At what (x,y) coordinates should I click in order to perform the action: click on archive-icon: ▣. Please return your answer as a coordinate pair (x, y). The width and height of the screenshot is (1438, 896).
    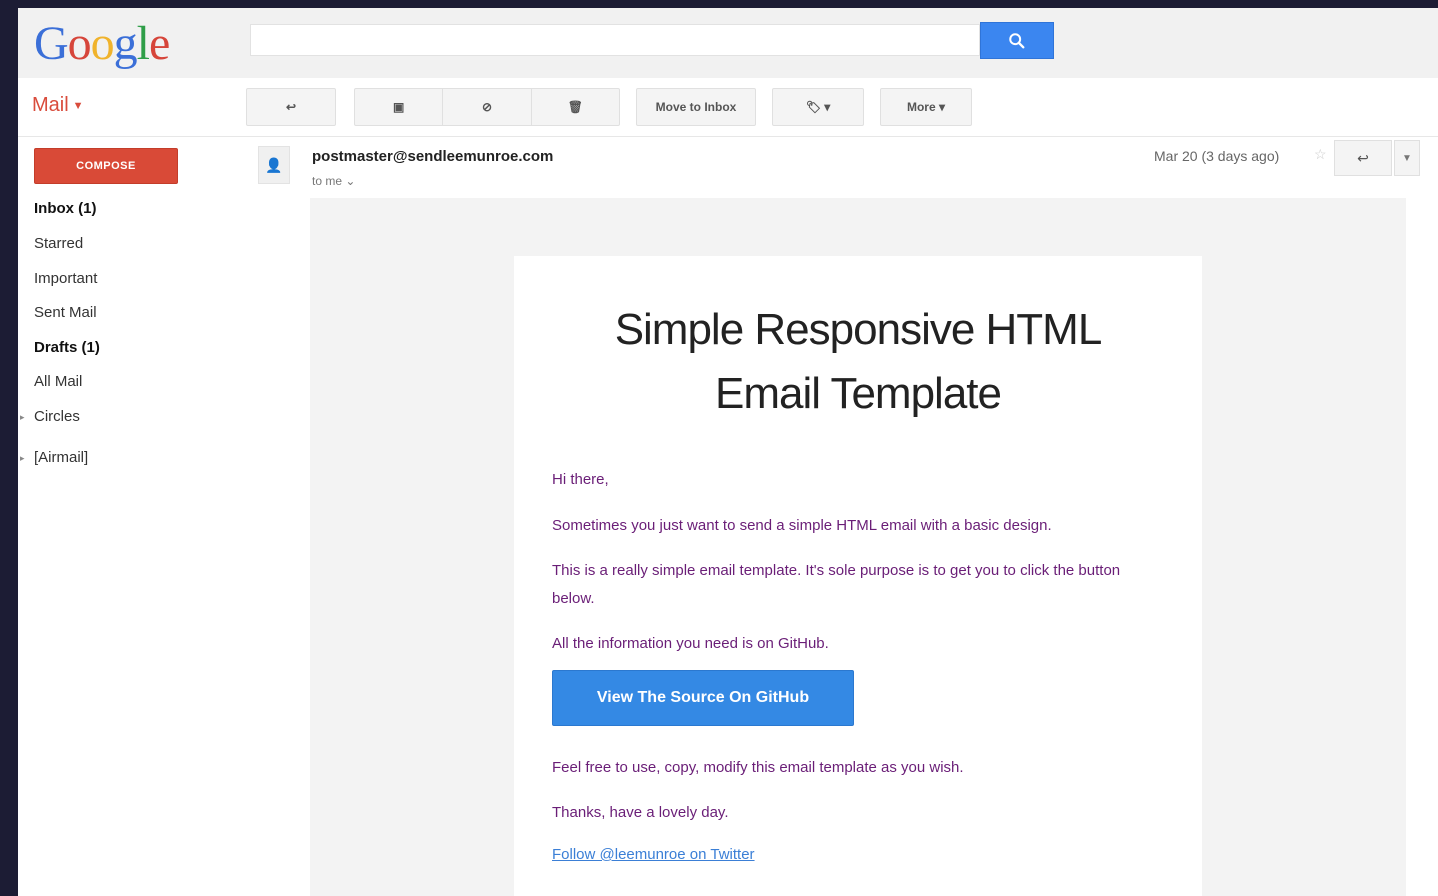
    Looking at the image, I should click on (398, 107).